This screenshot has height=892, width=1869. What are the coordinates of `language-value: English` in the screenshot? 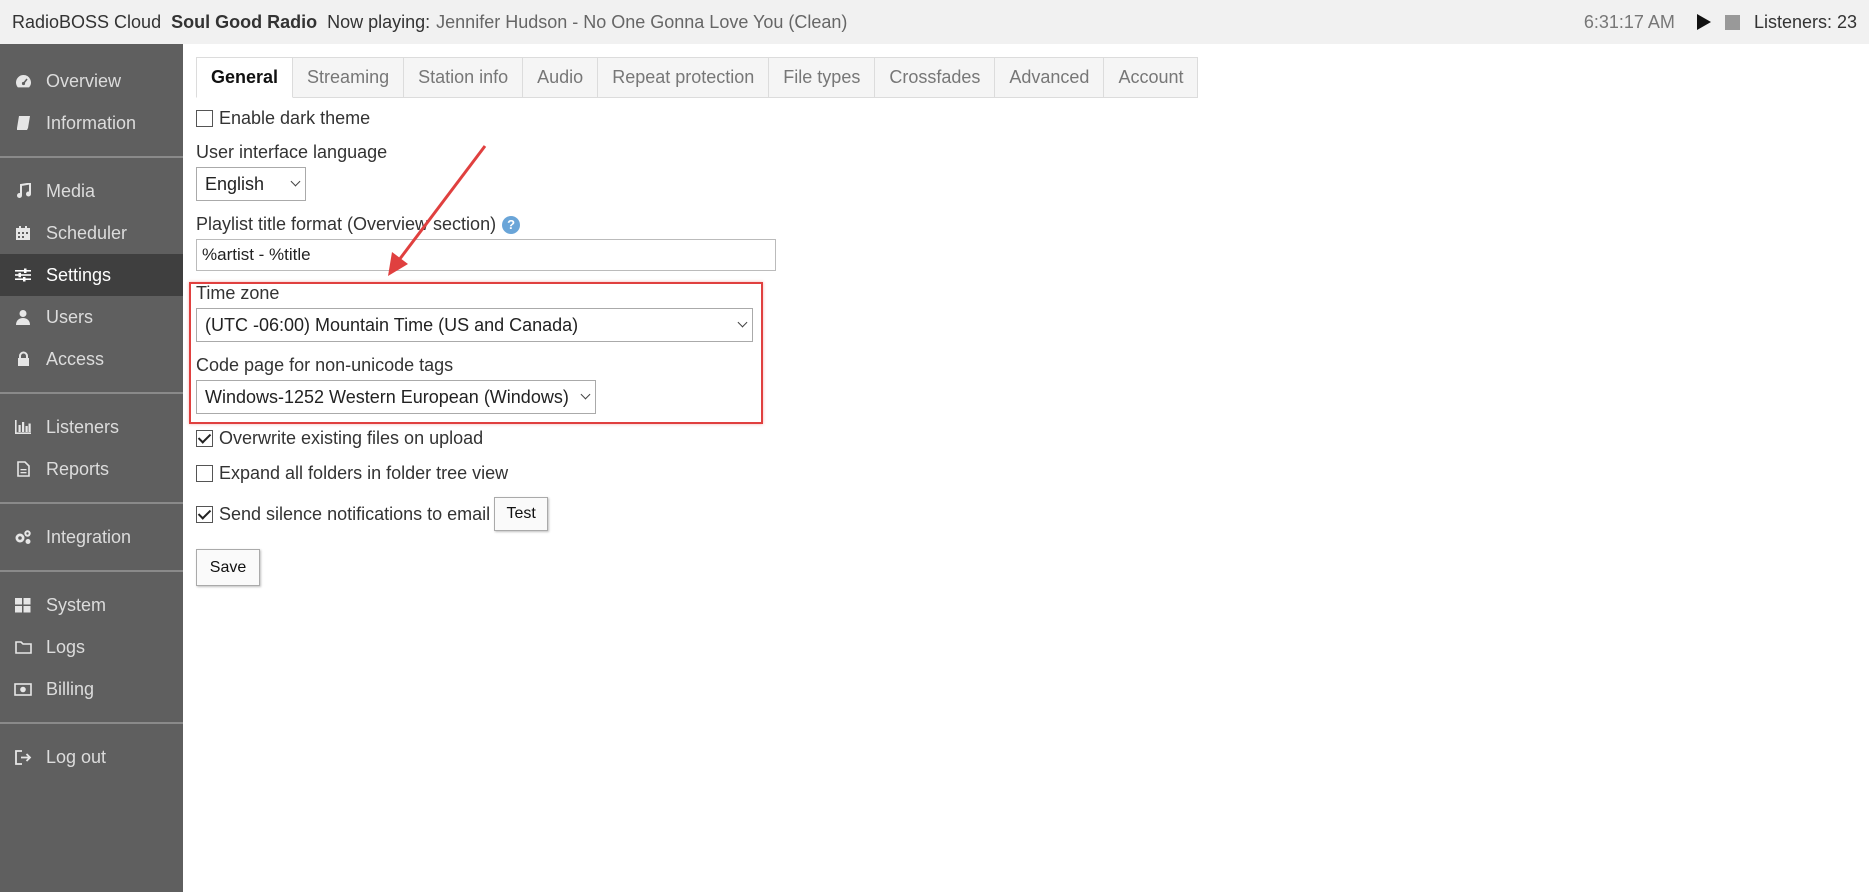 It's located at (235, 183).